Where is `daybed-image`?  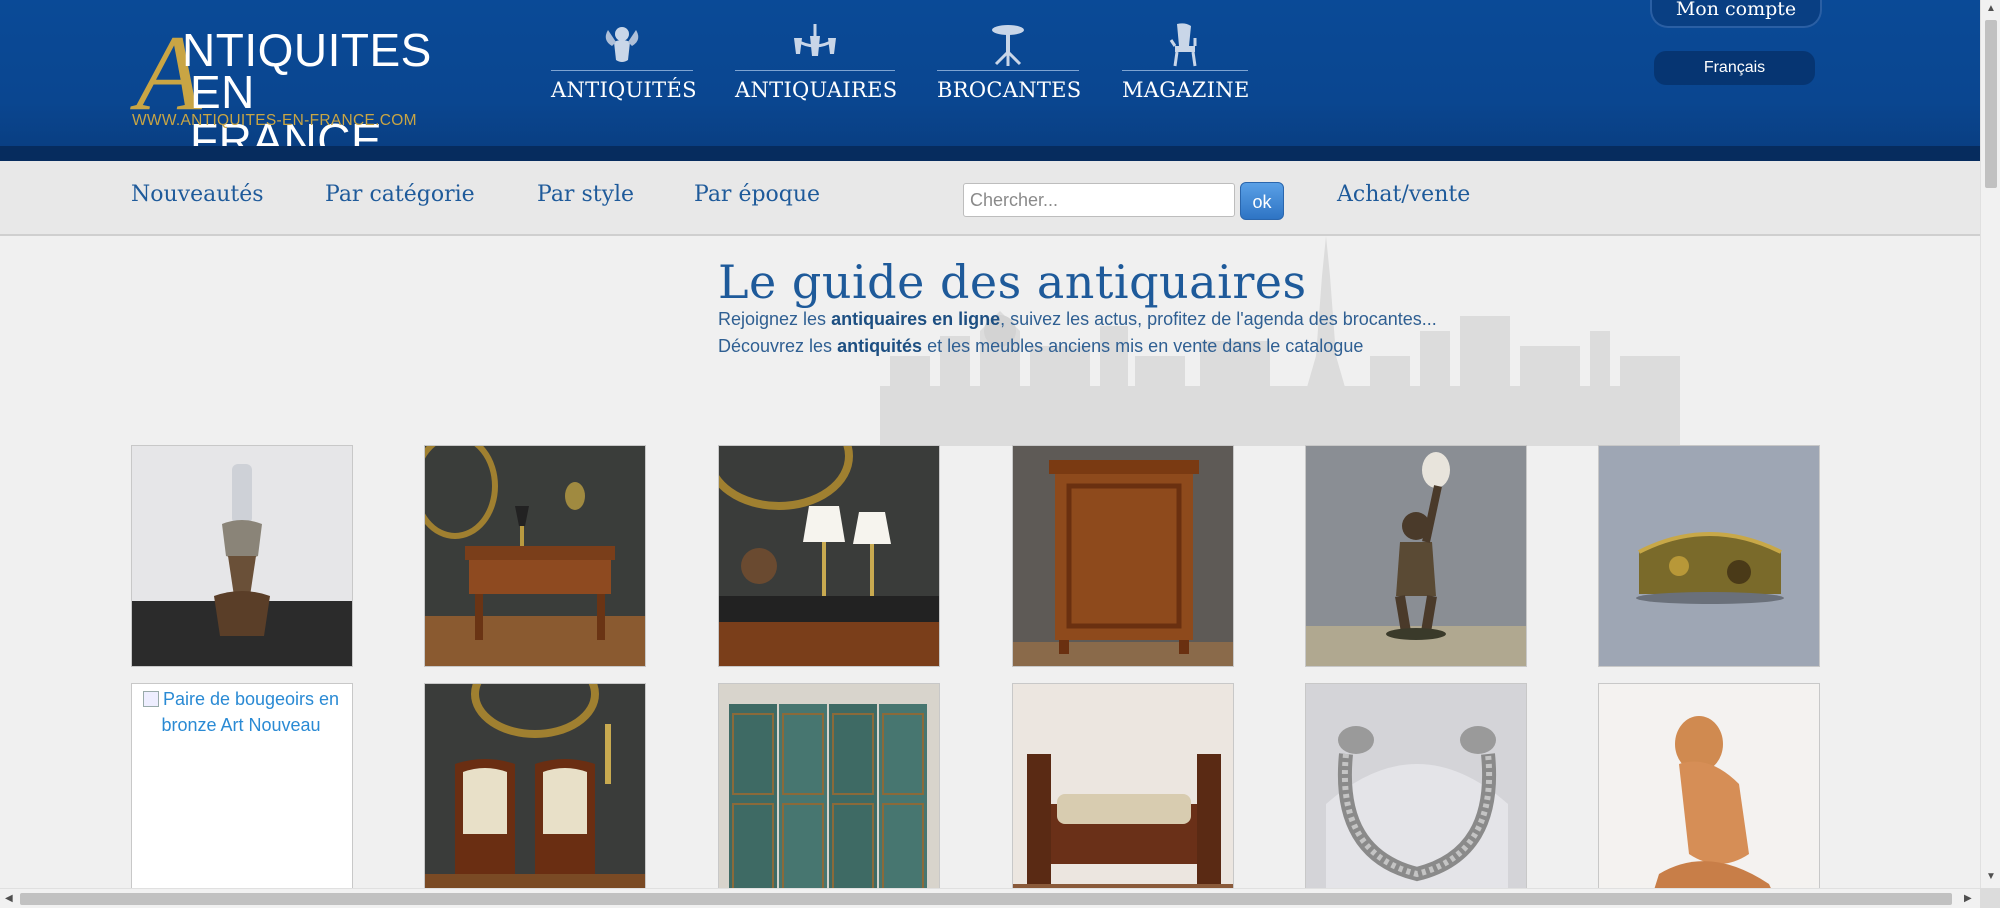
daybed-image is located at coordinates (1123, 794).